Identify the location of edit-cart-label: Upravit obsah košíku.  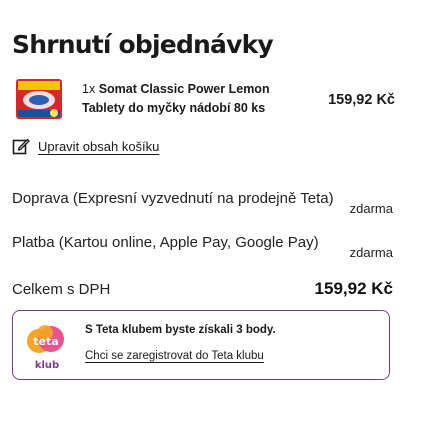
(98, 146).